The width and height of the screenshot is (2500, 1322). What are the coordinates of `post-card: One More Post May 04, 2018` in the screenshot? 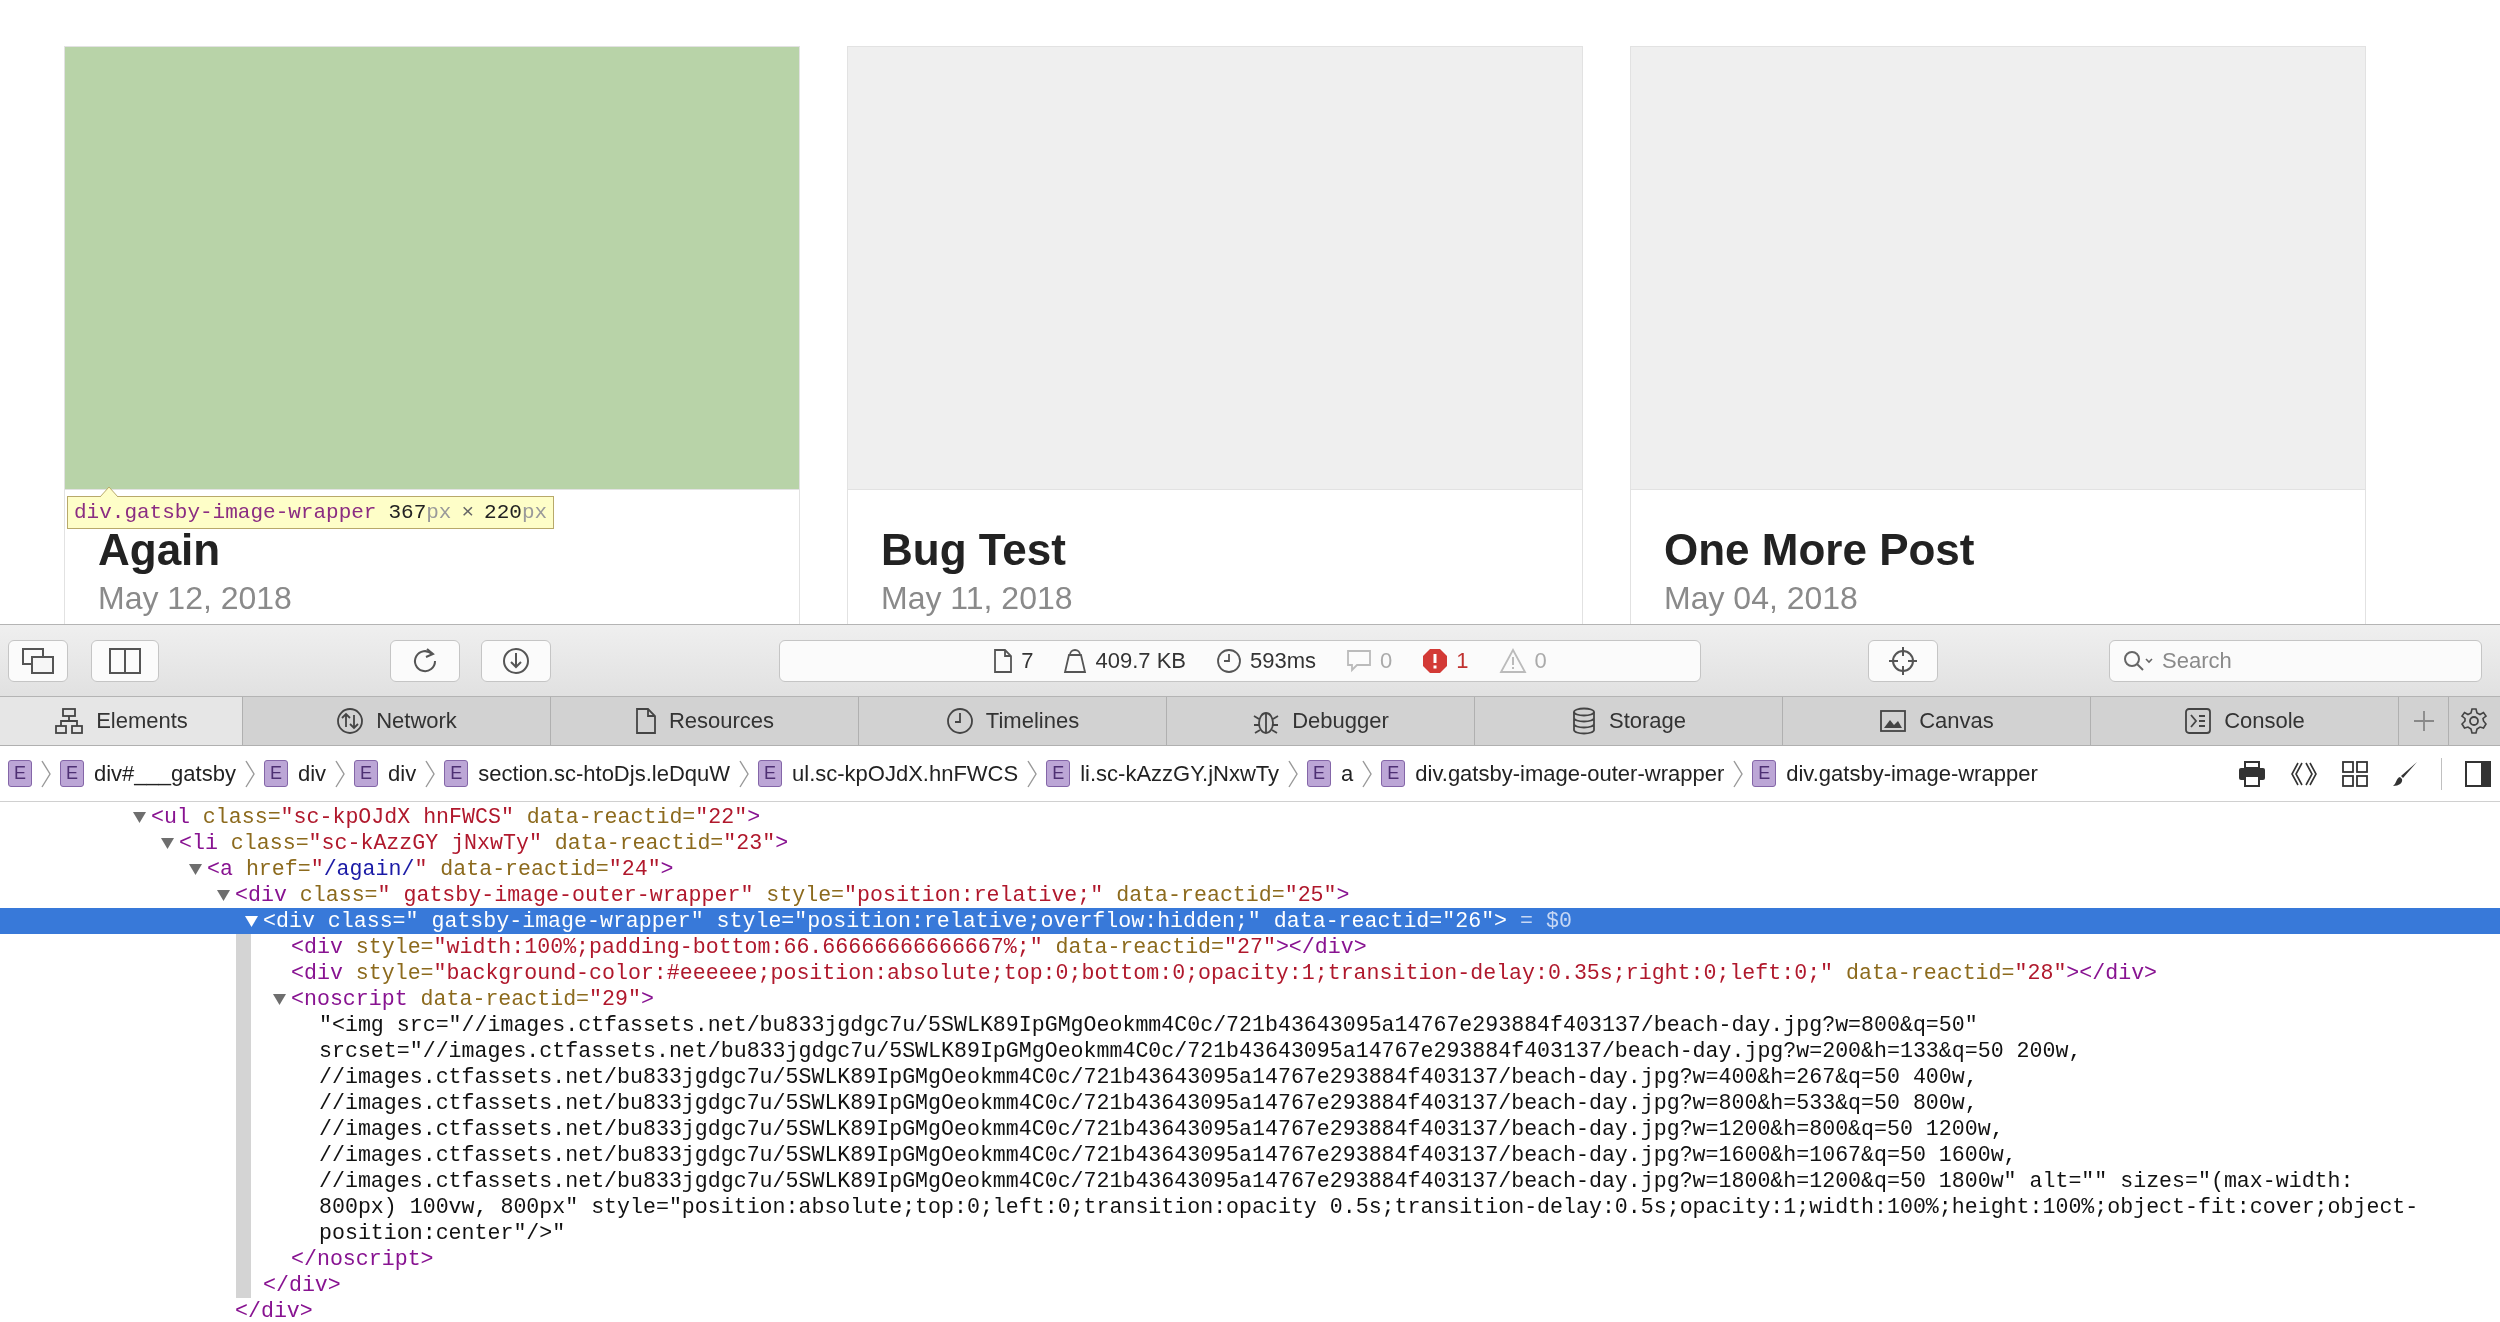 It's located at (1998, 335).